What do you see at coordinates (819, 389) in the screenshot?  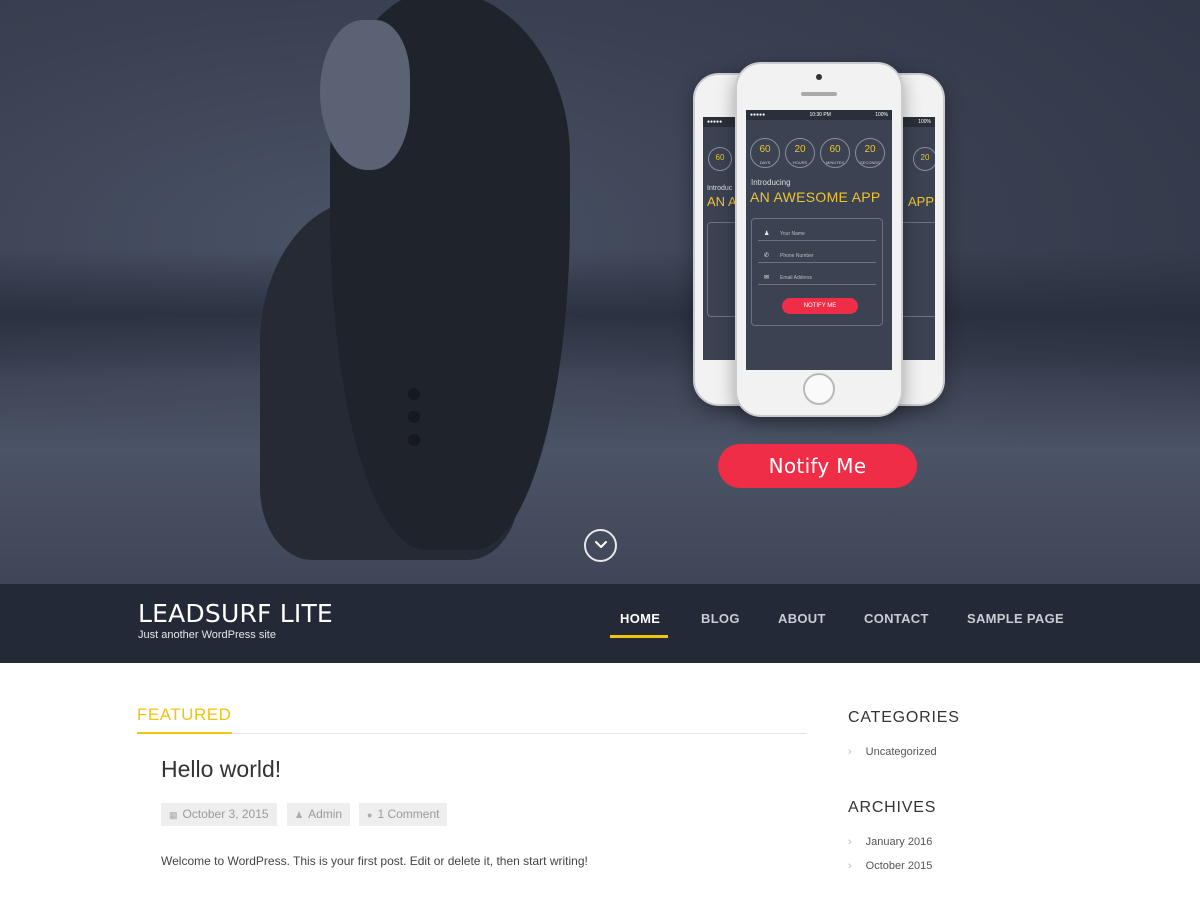 I see `phone-home-button` at bounding box center [819, 389].